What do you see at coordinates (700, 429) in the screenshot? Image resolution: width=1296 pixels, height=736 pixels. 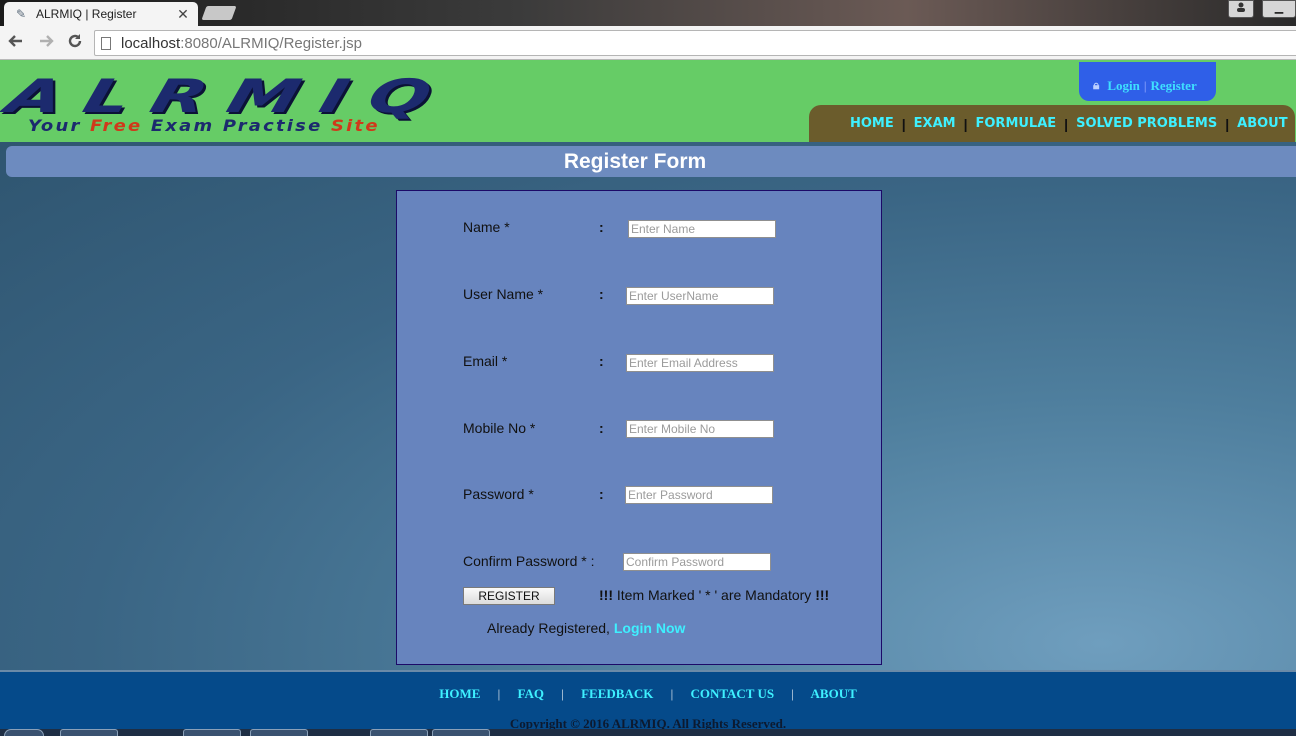 I see `mobile-input` at bounding box center [700, 429].